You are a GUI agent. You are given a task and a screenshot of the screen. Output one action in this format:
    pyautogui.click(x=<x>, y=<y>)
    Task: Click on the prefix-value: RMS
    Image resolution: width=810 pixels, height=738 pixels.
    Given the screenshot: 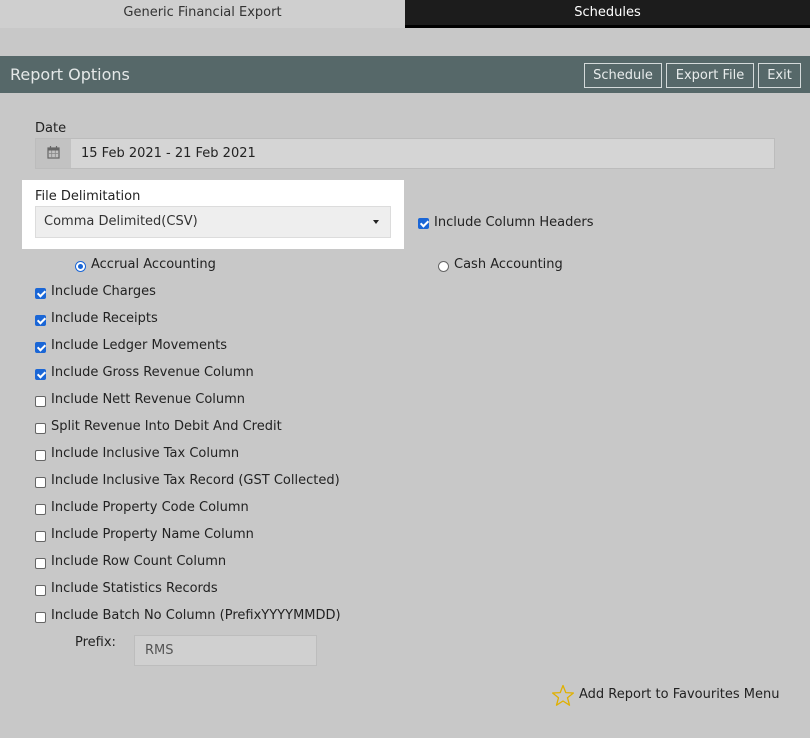 What is the action you would take?
    pyautogui.click(x=159, y=650)
    